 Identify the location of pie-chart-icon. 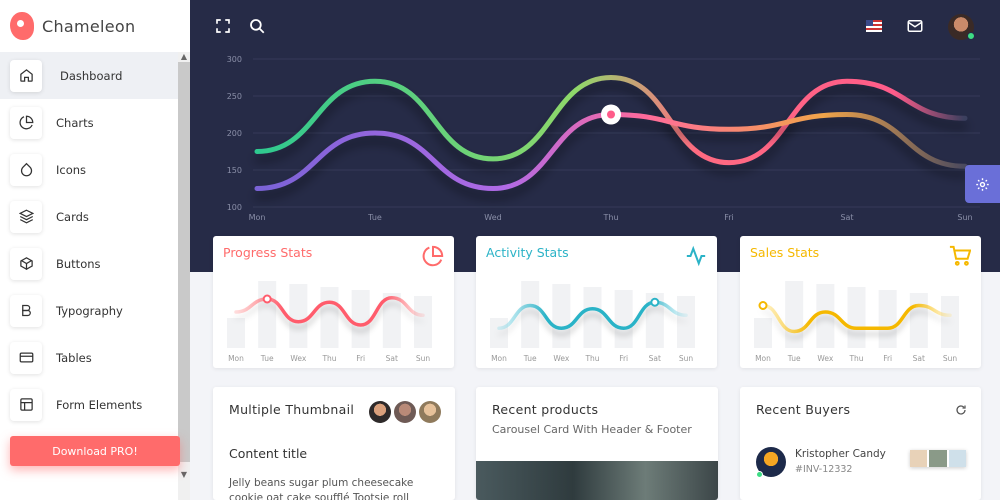
(433, 256).